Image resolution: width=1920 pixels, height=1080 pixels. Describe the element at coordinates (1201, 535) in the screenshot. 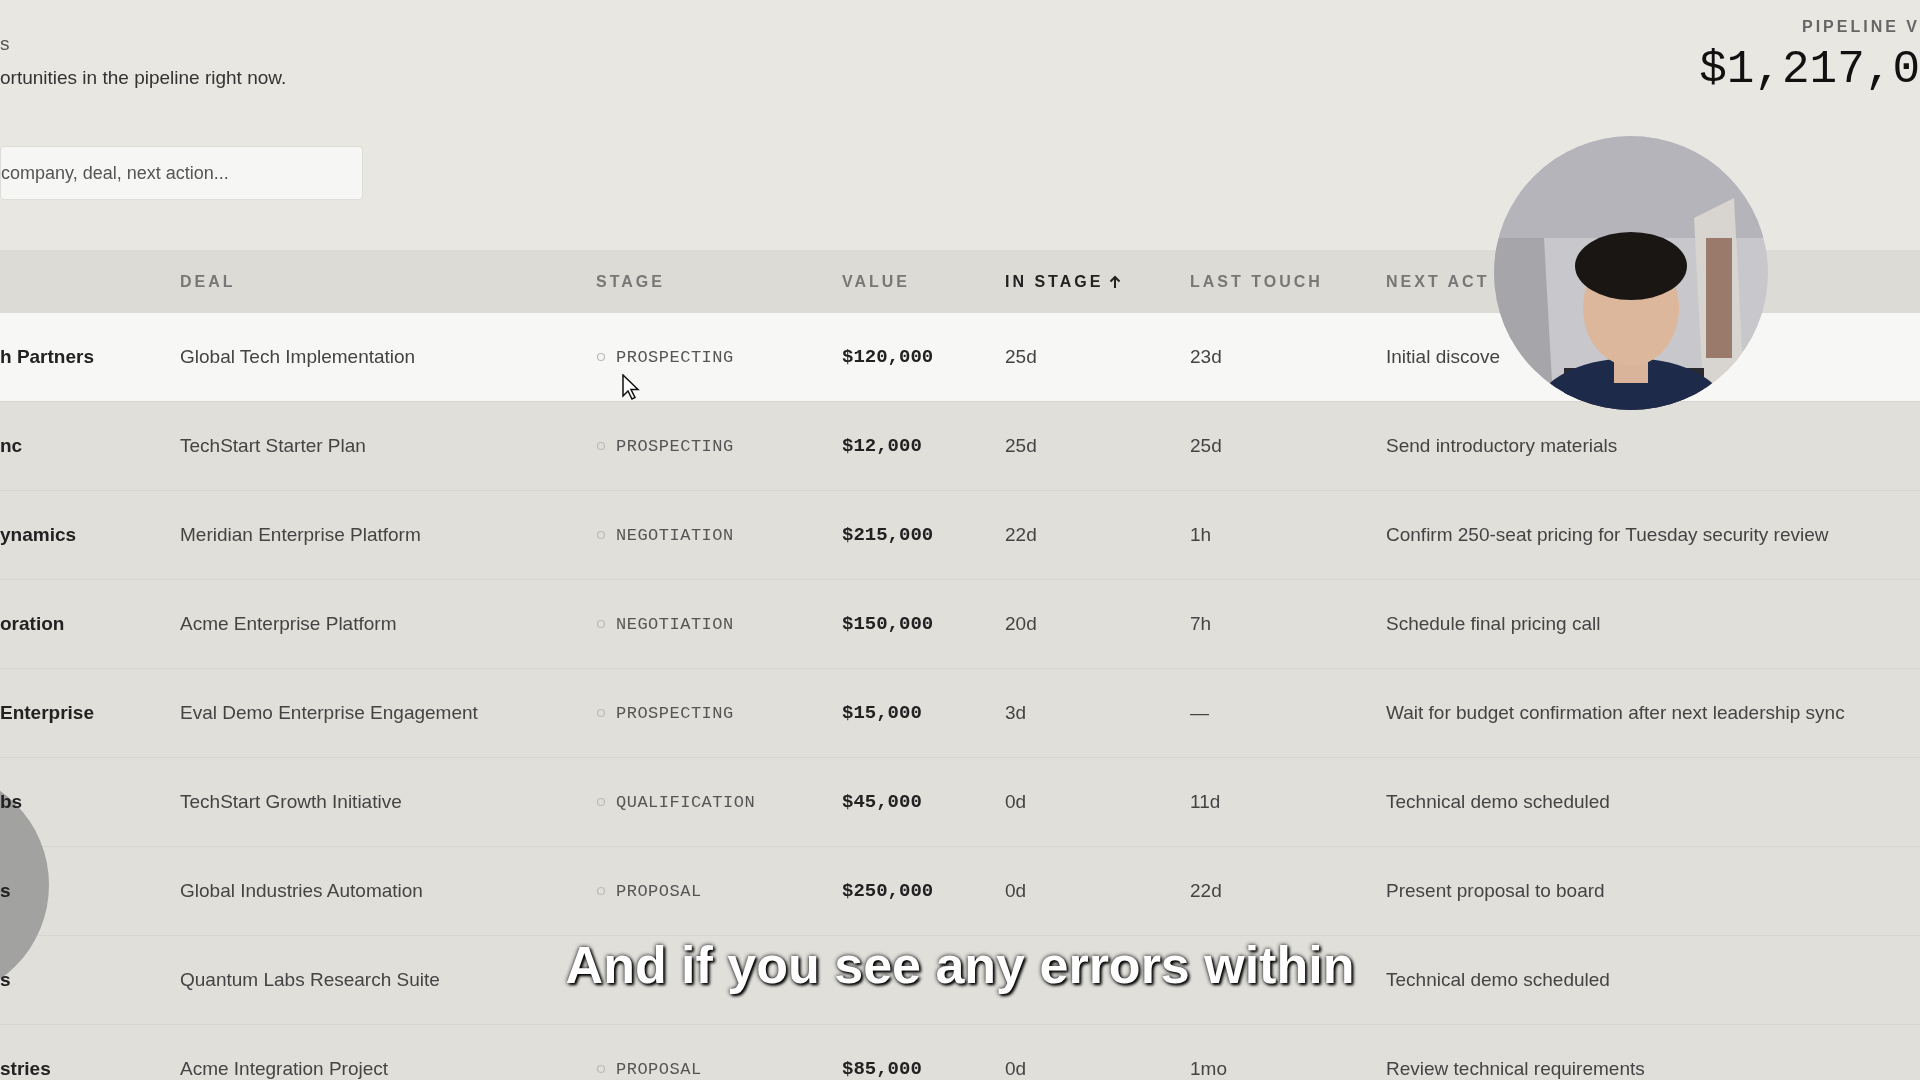

I see `last-touch-cell-text: 1h` at that location.